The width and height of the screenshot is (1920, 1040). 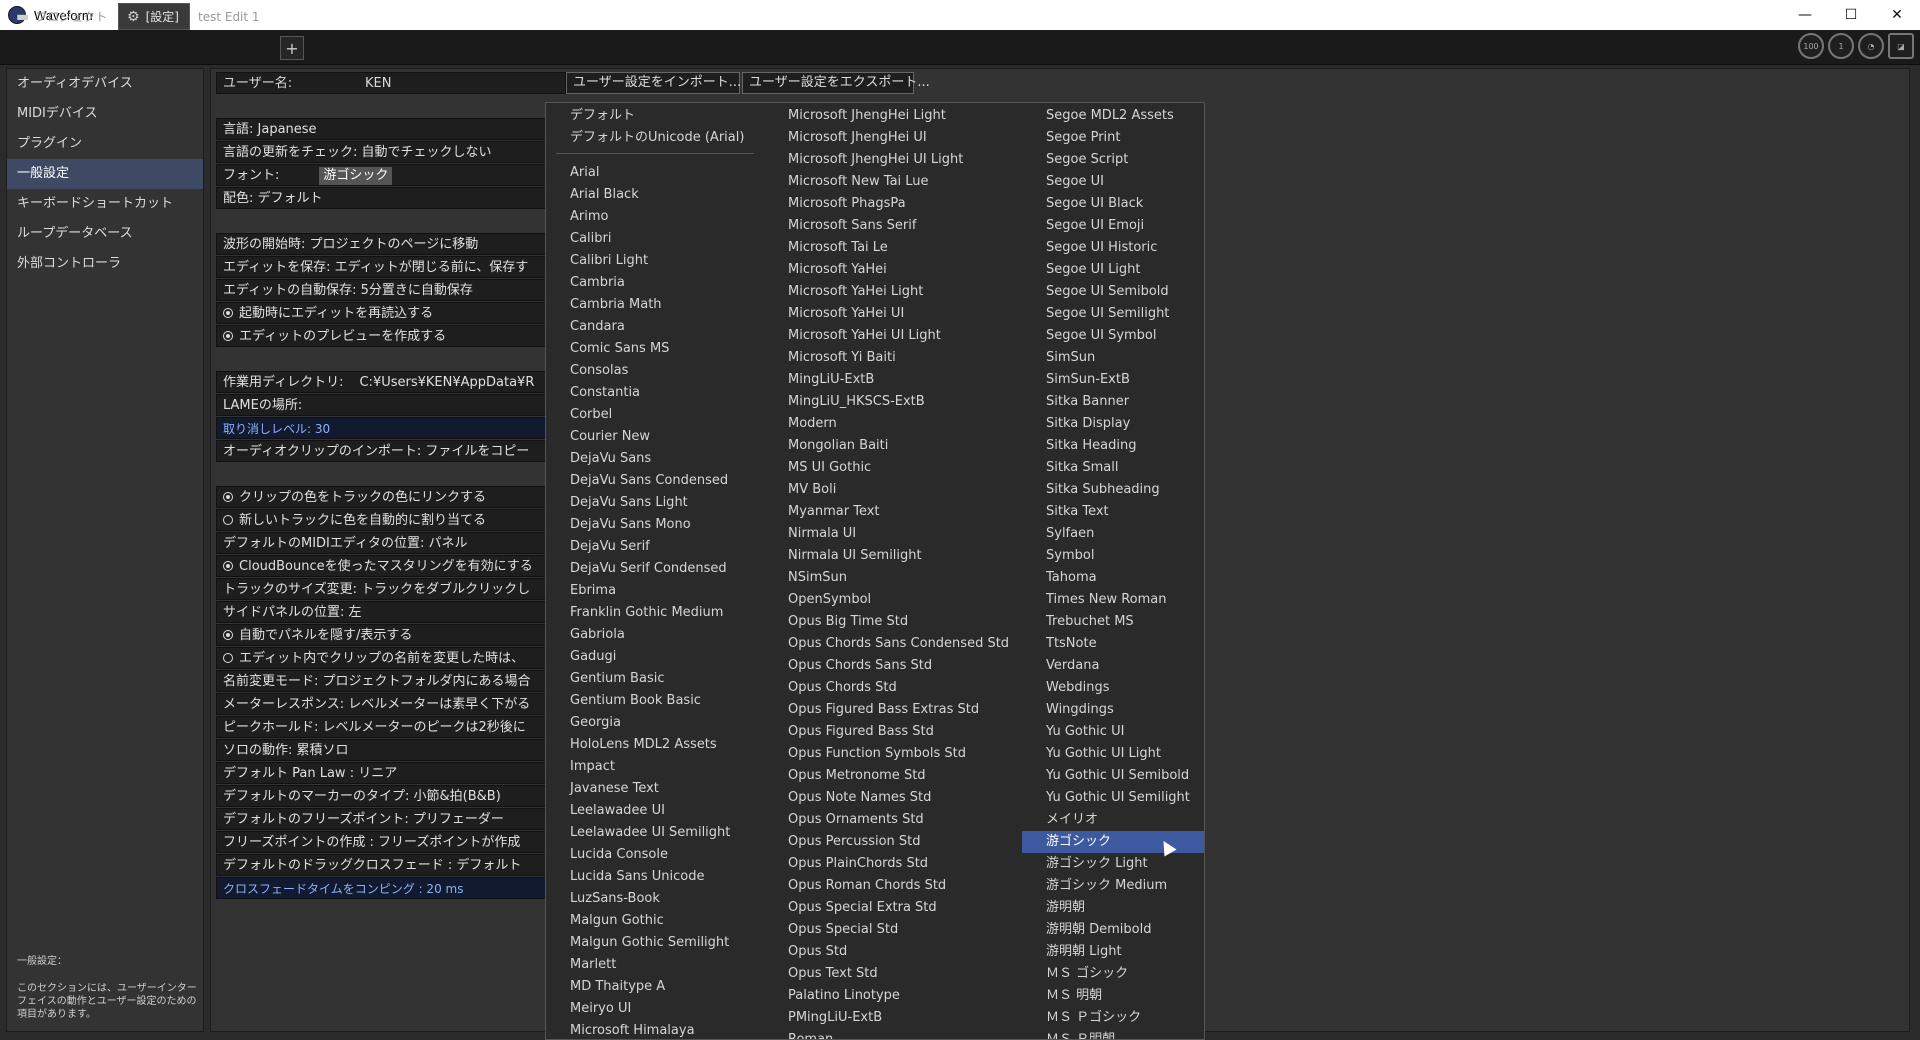 What do you see at coordinates (893, 644) in the screenshot?
I see `font-option: Opus Chords Sans Condensed Std` at bounding box center [893, 644].